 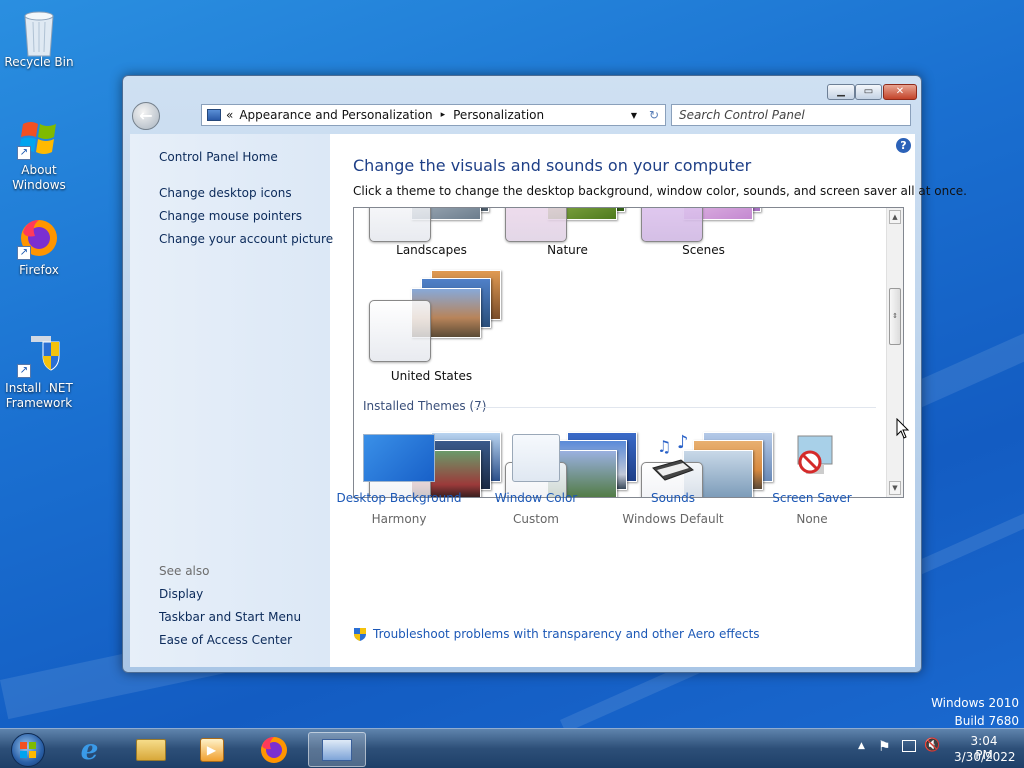 I want to click on desktop-background-value: Harmony, so click(x=399, y=519).